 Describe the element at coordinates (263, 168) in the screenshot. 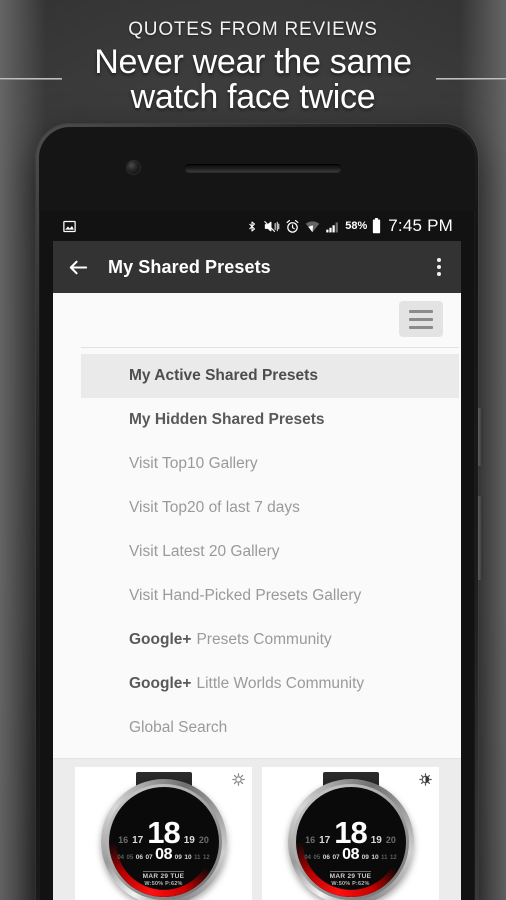

I see `earpiece-speaker` at that location.